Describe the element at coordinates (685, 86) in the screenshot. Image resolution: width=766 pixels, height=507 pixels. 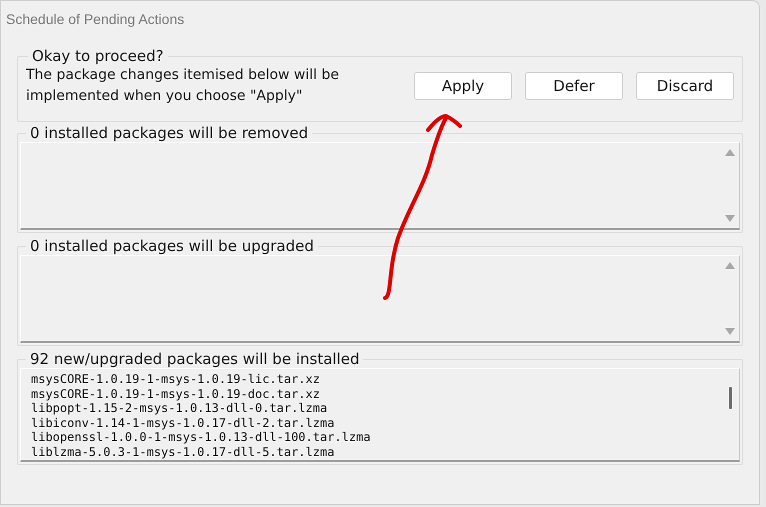
I see `dialog-button: Discard` at that location.